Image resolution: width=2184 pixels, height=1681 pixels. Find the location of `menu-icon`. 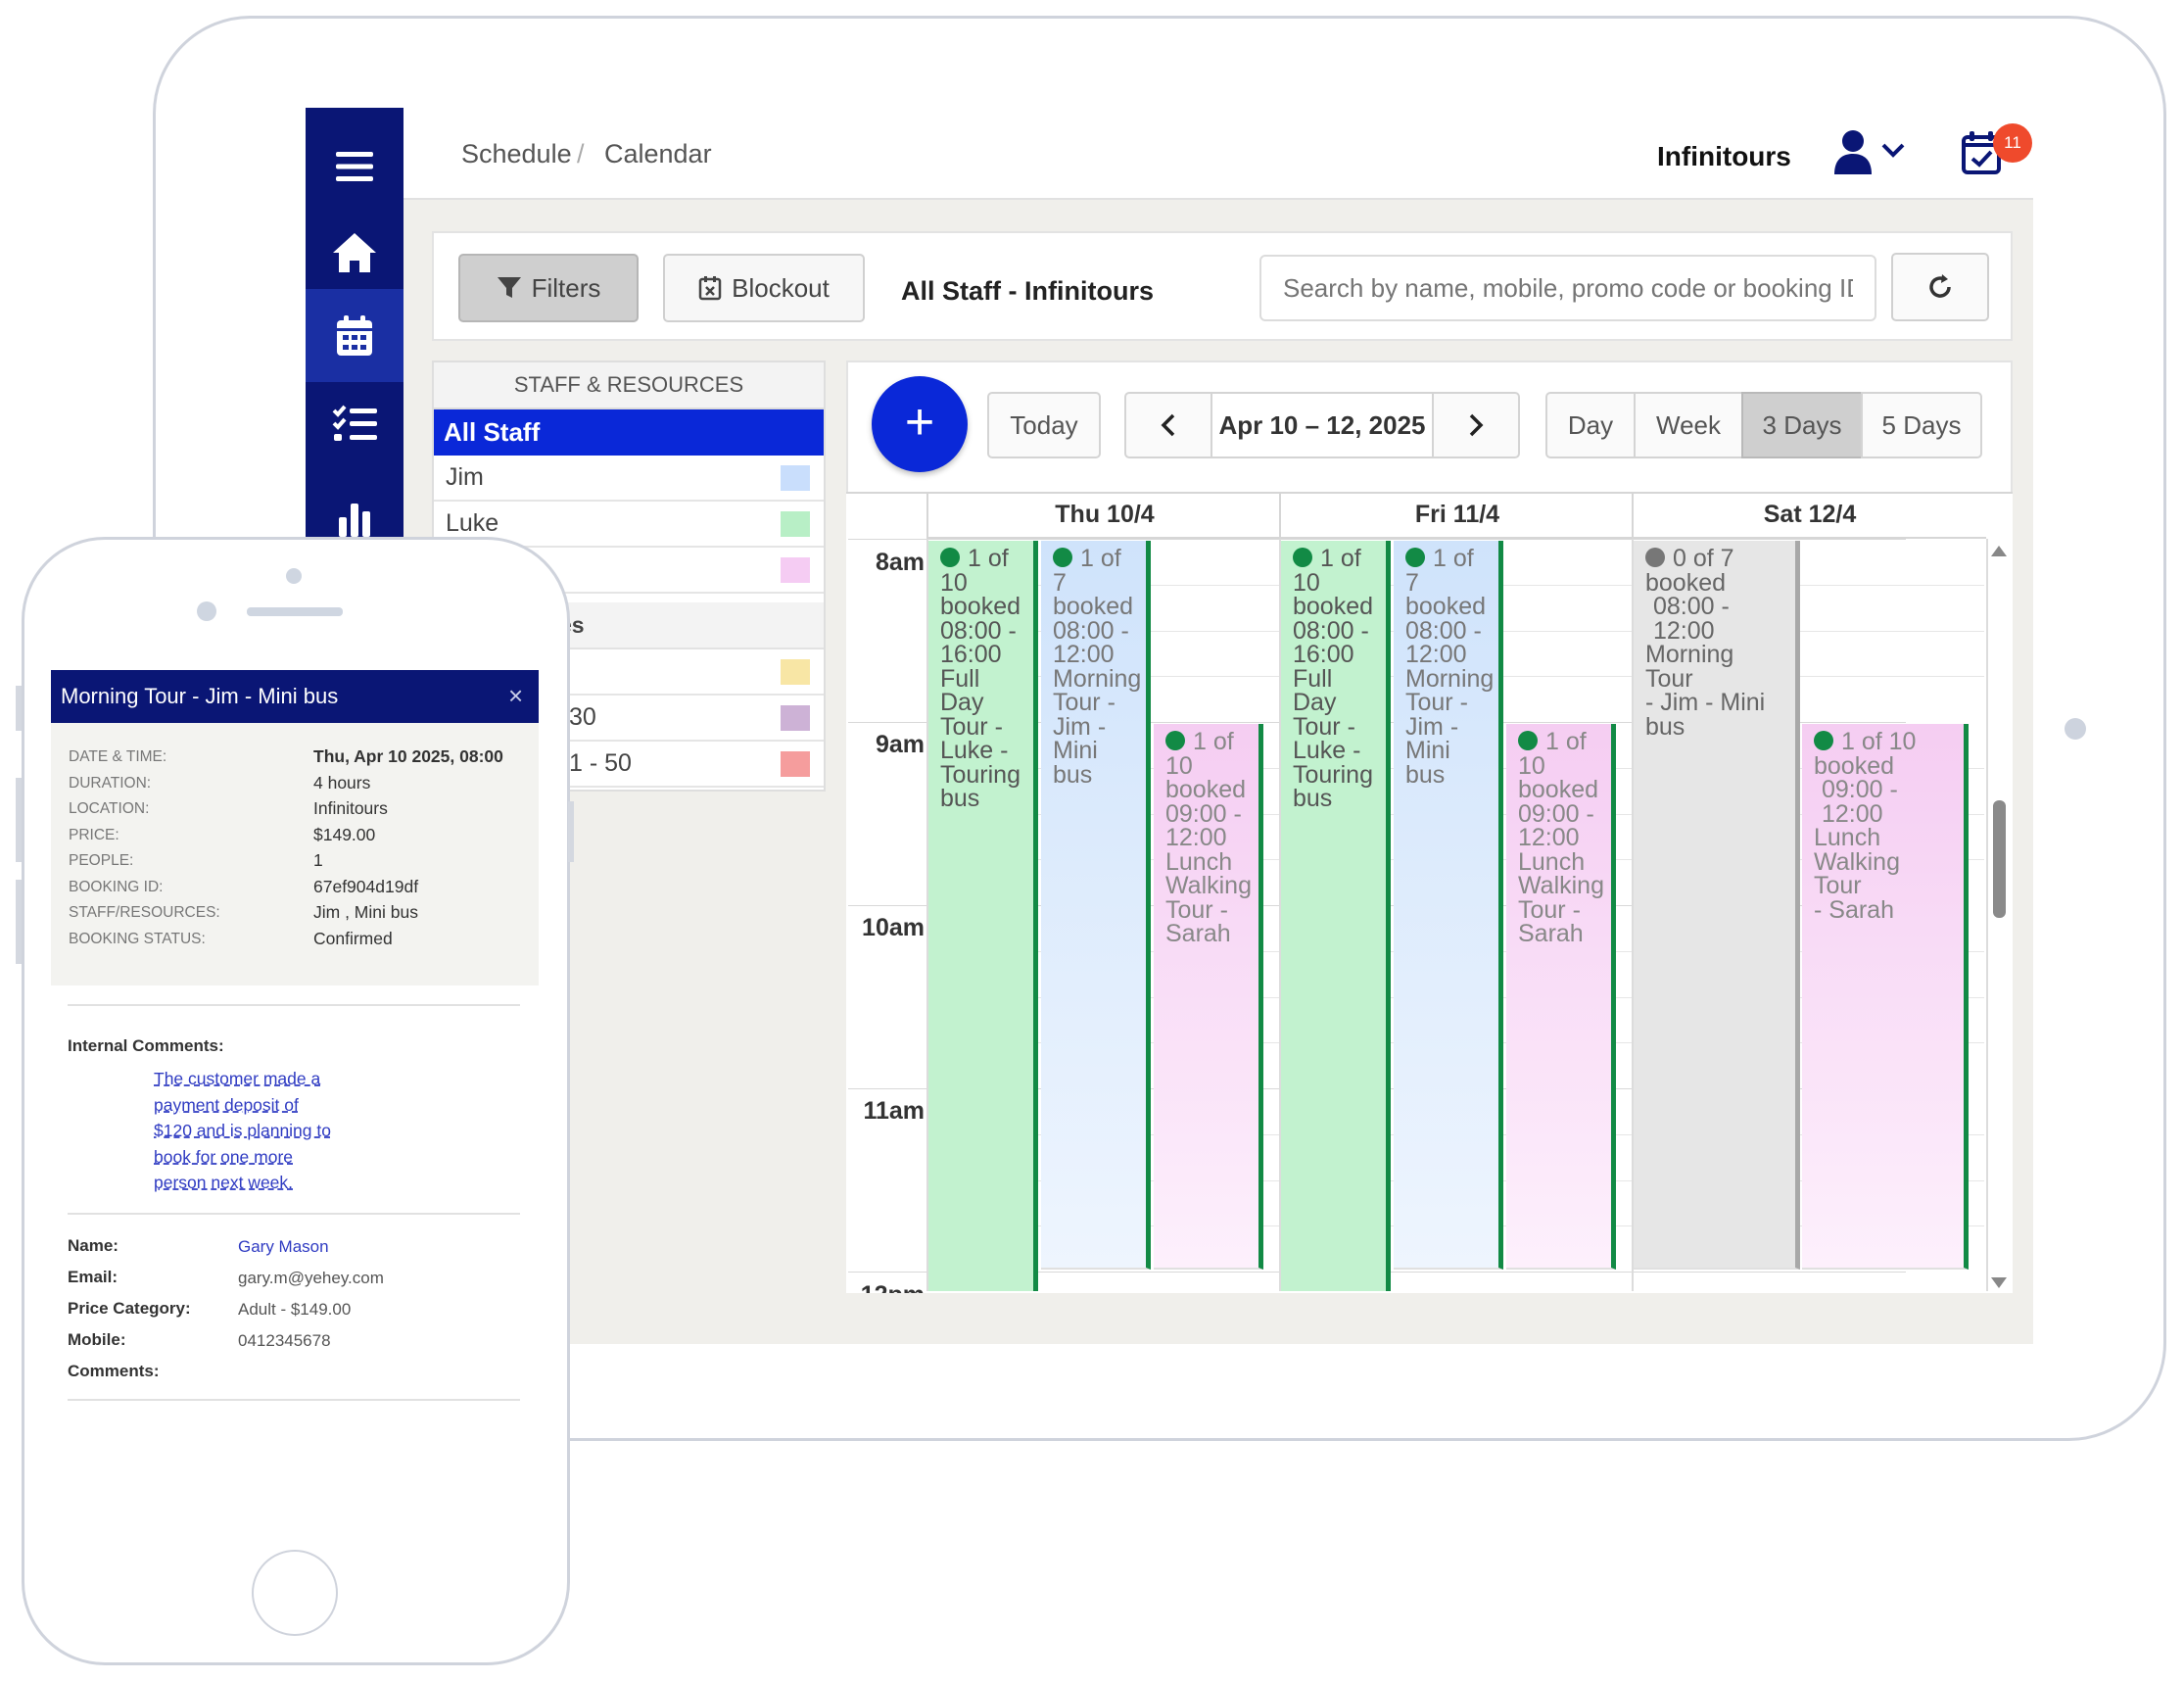

menu-icon is located at coordinates (355, 167).